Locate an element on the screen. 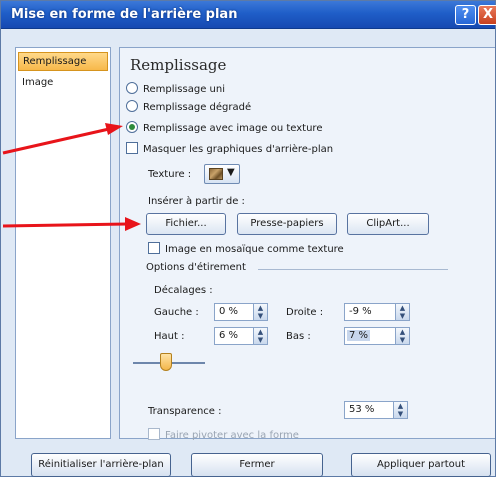  annotation-arrows is located at coordinates (71, 177).